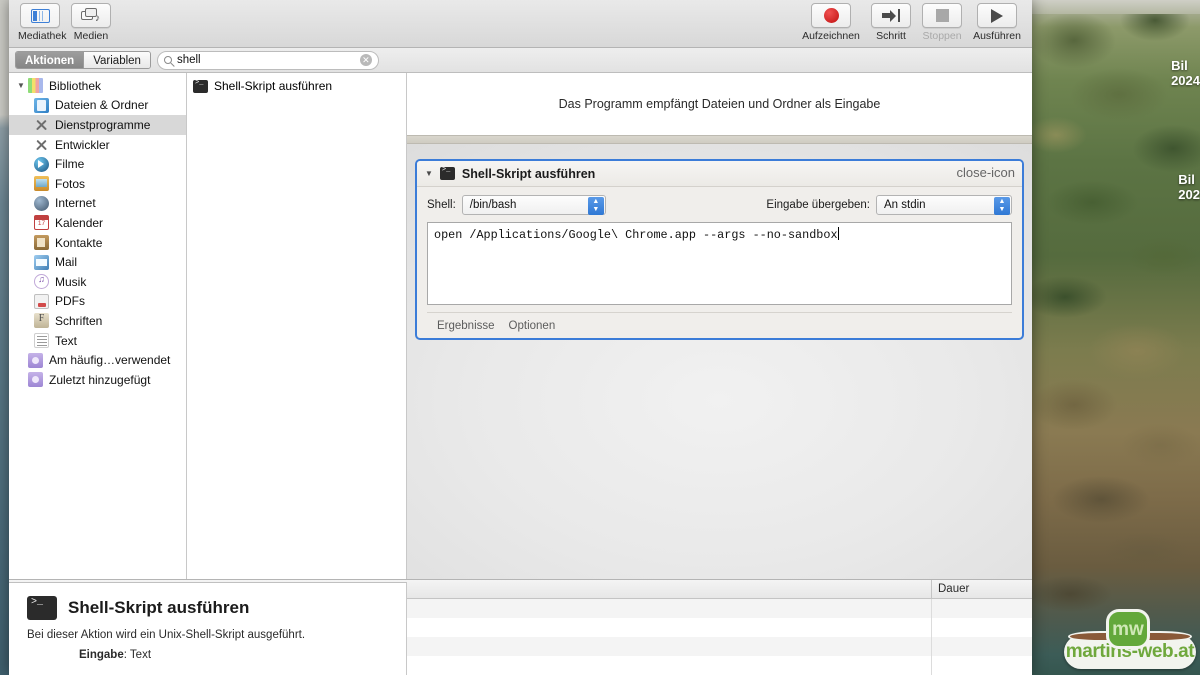  I want to click on sidebar-item-schriften: Schriften, so click(97, 321).